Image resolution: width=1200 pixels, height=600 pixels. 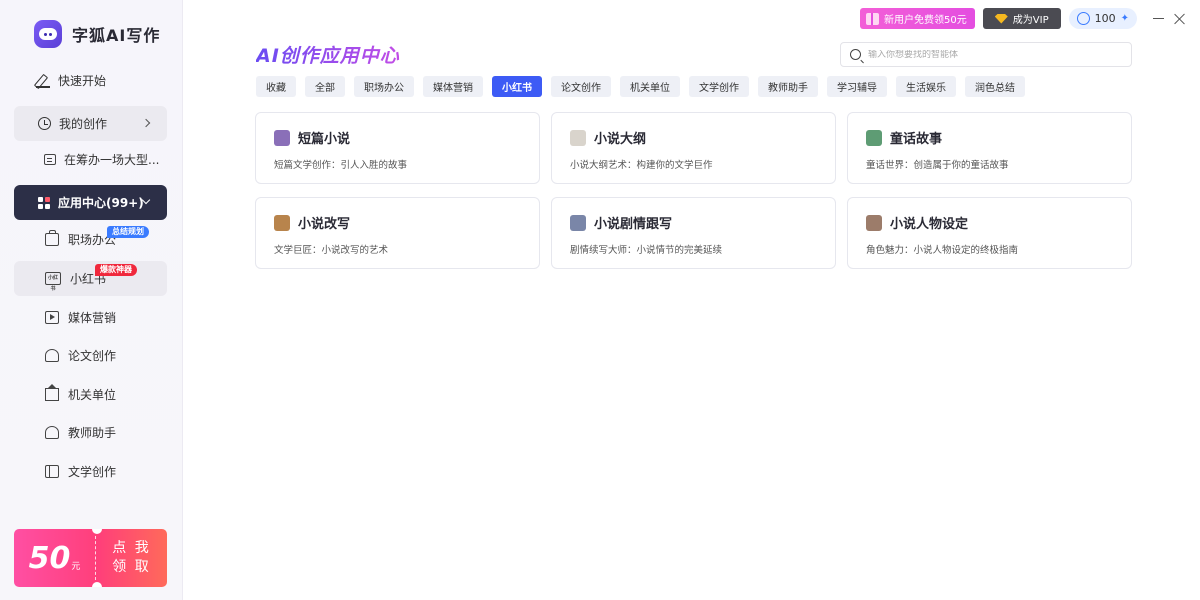 I want to click on sidebar-item-label: 媒体营销, so click(x=92, y=318).